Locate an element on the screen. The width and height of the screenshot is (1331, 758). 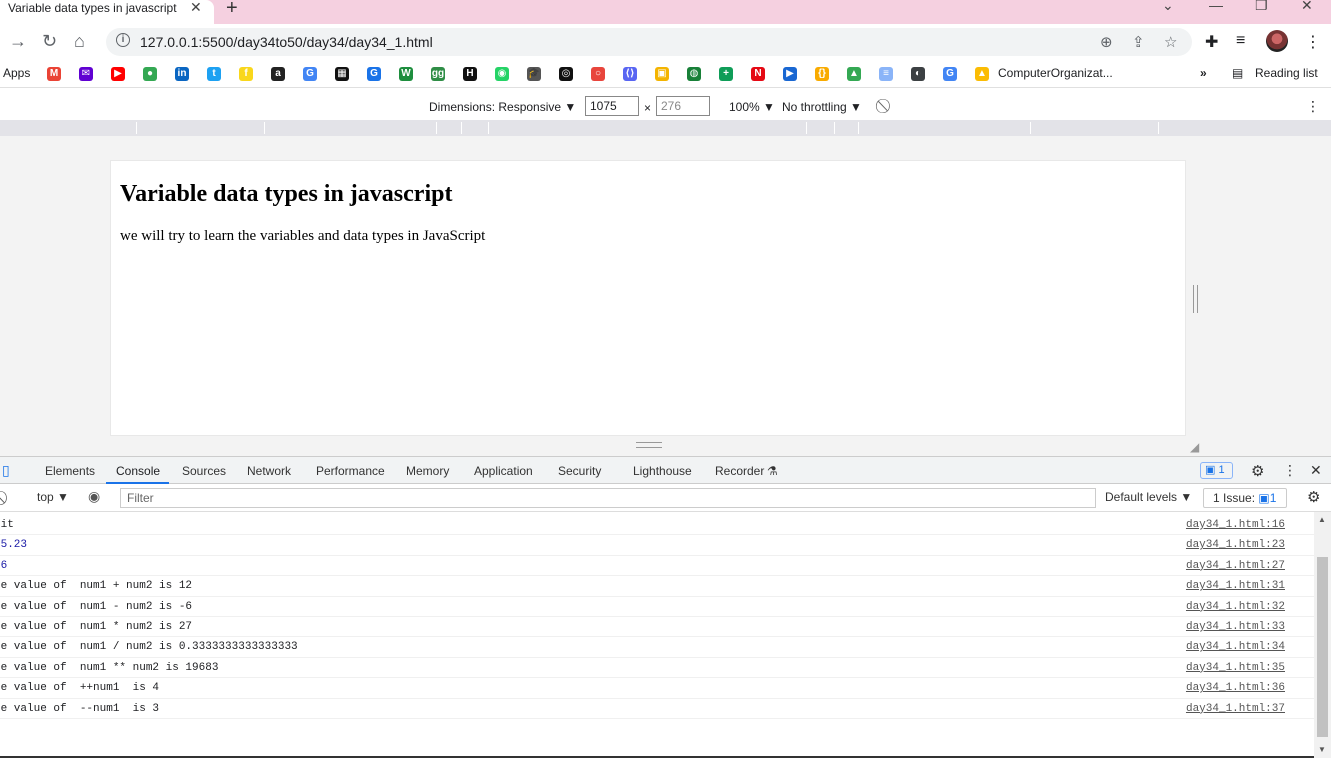
corner-resize-handle: ◢ is located at coordinates (1194, 447).